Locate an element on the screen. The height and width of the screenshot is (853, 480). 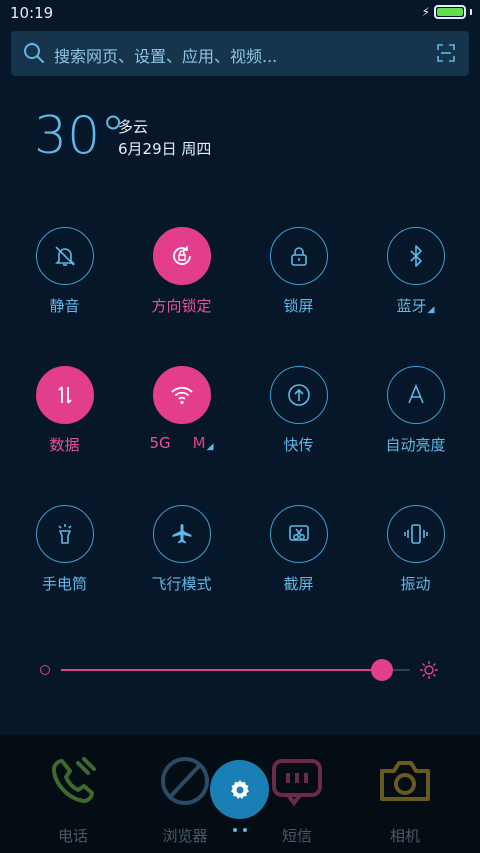
toggle-rotation-lock: 方向锁定 is located at coordinates (181, 271).